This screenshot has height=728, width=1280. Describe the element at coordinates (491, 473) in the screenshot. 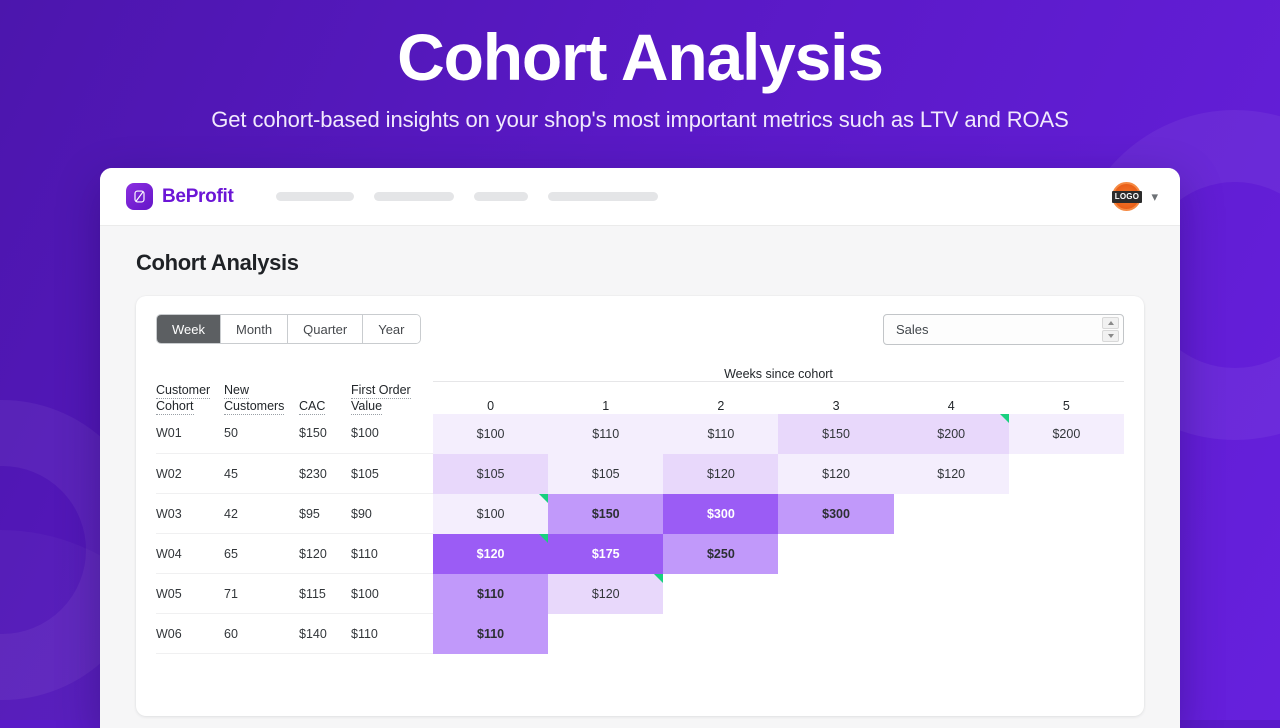

I see `heatmap-cell-w02-w0: $105` at that location.